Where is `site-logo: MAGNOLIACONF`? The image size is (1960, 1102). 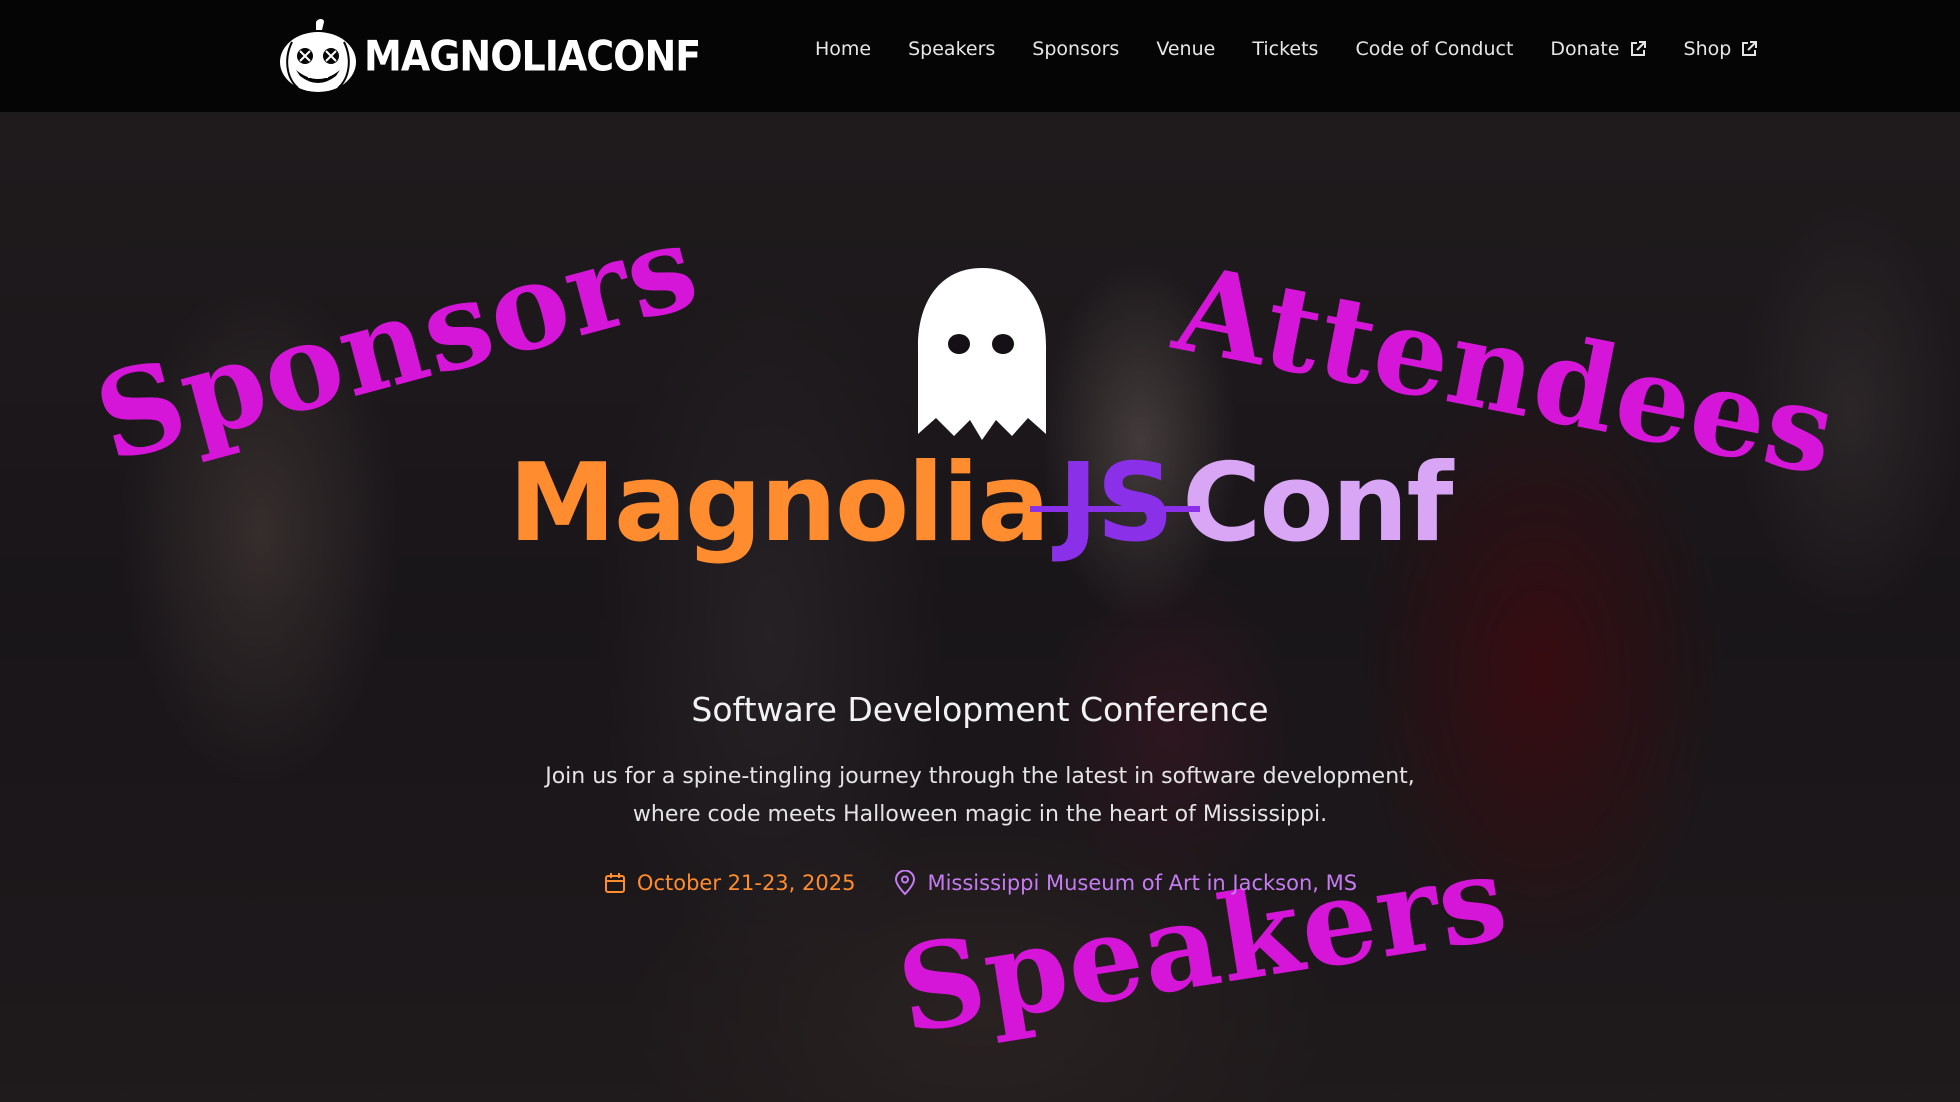 site-logo: MAGNOLIACONF is located at coordinates (489, 56).